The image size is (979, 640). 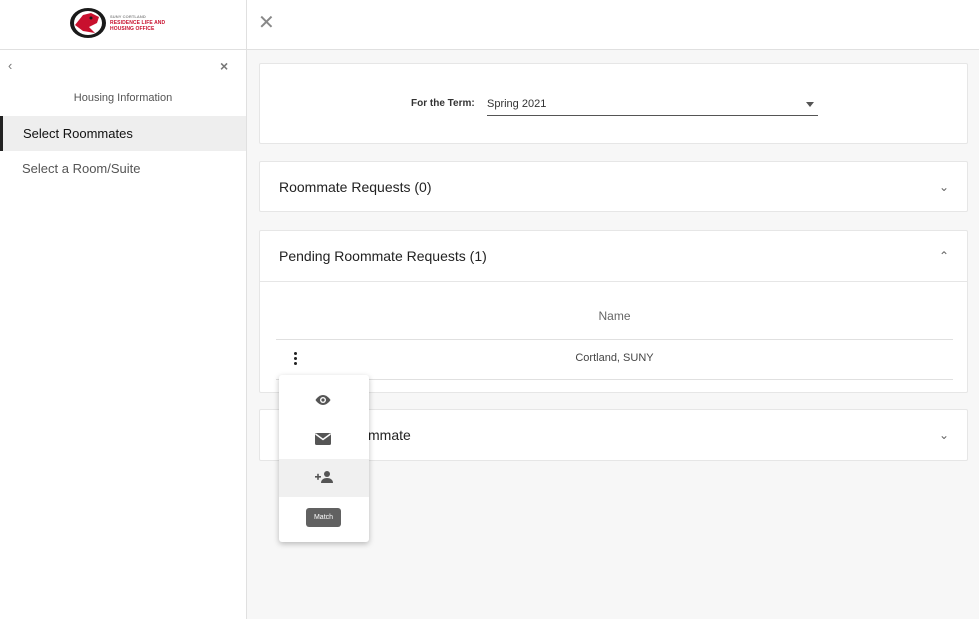 I want to click on top-bar: ✕, so click(x=613, y=25).